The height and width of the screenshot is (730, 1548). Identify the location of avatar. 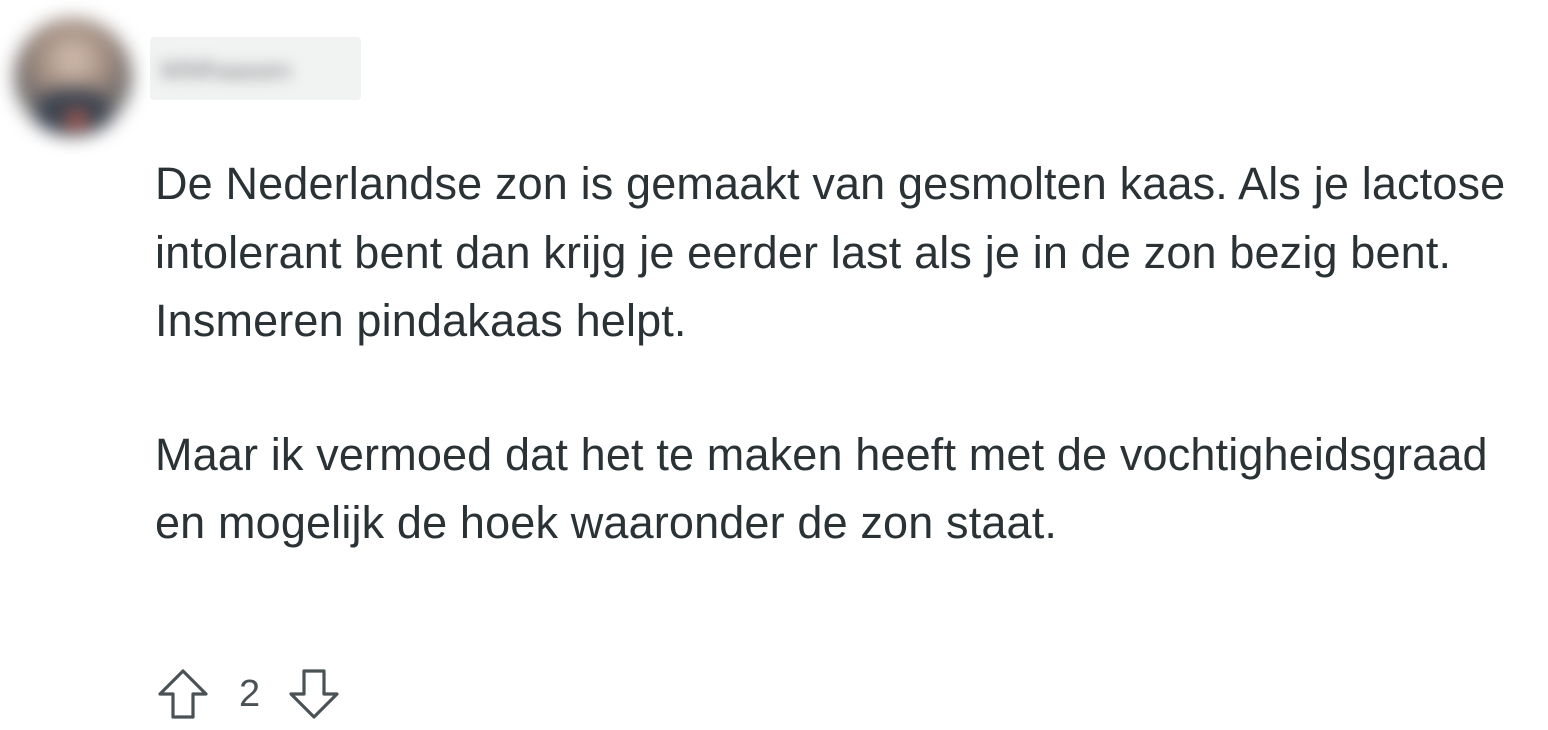
(73, 77).